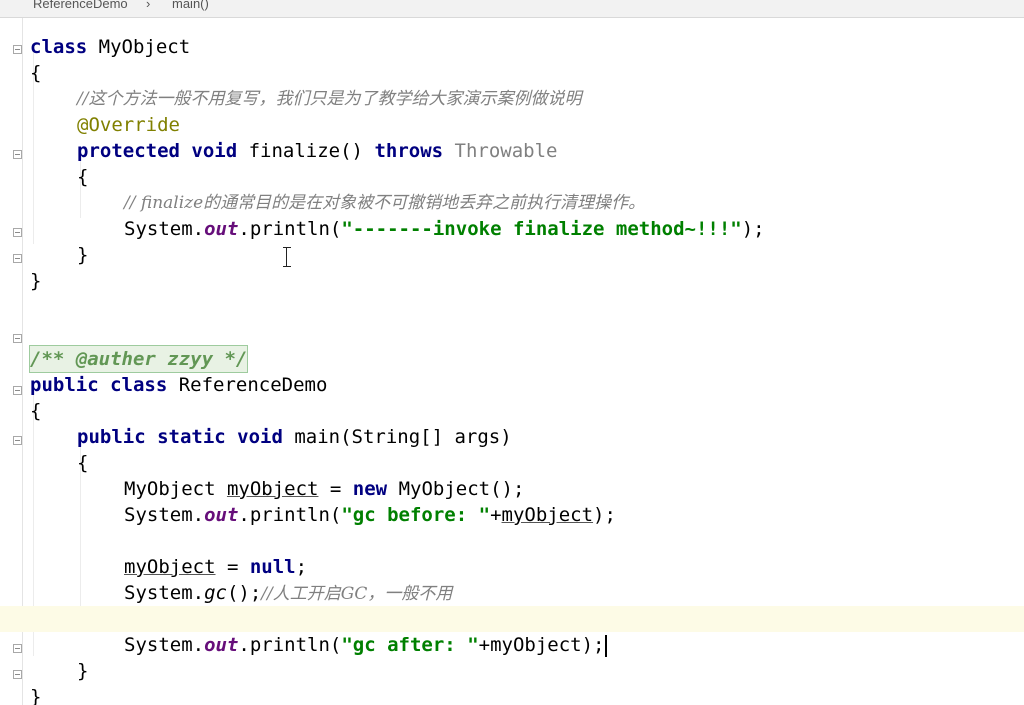 The image size is (1024, 705). I want to click on code-token: ();, so click(244, 593).